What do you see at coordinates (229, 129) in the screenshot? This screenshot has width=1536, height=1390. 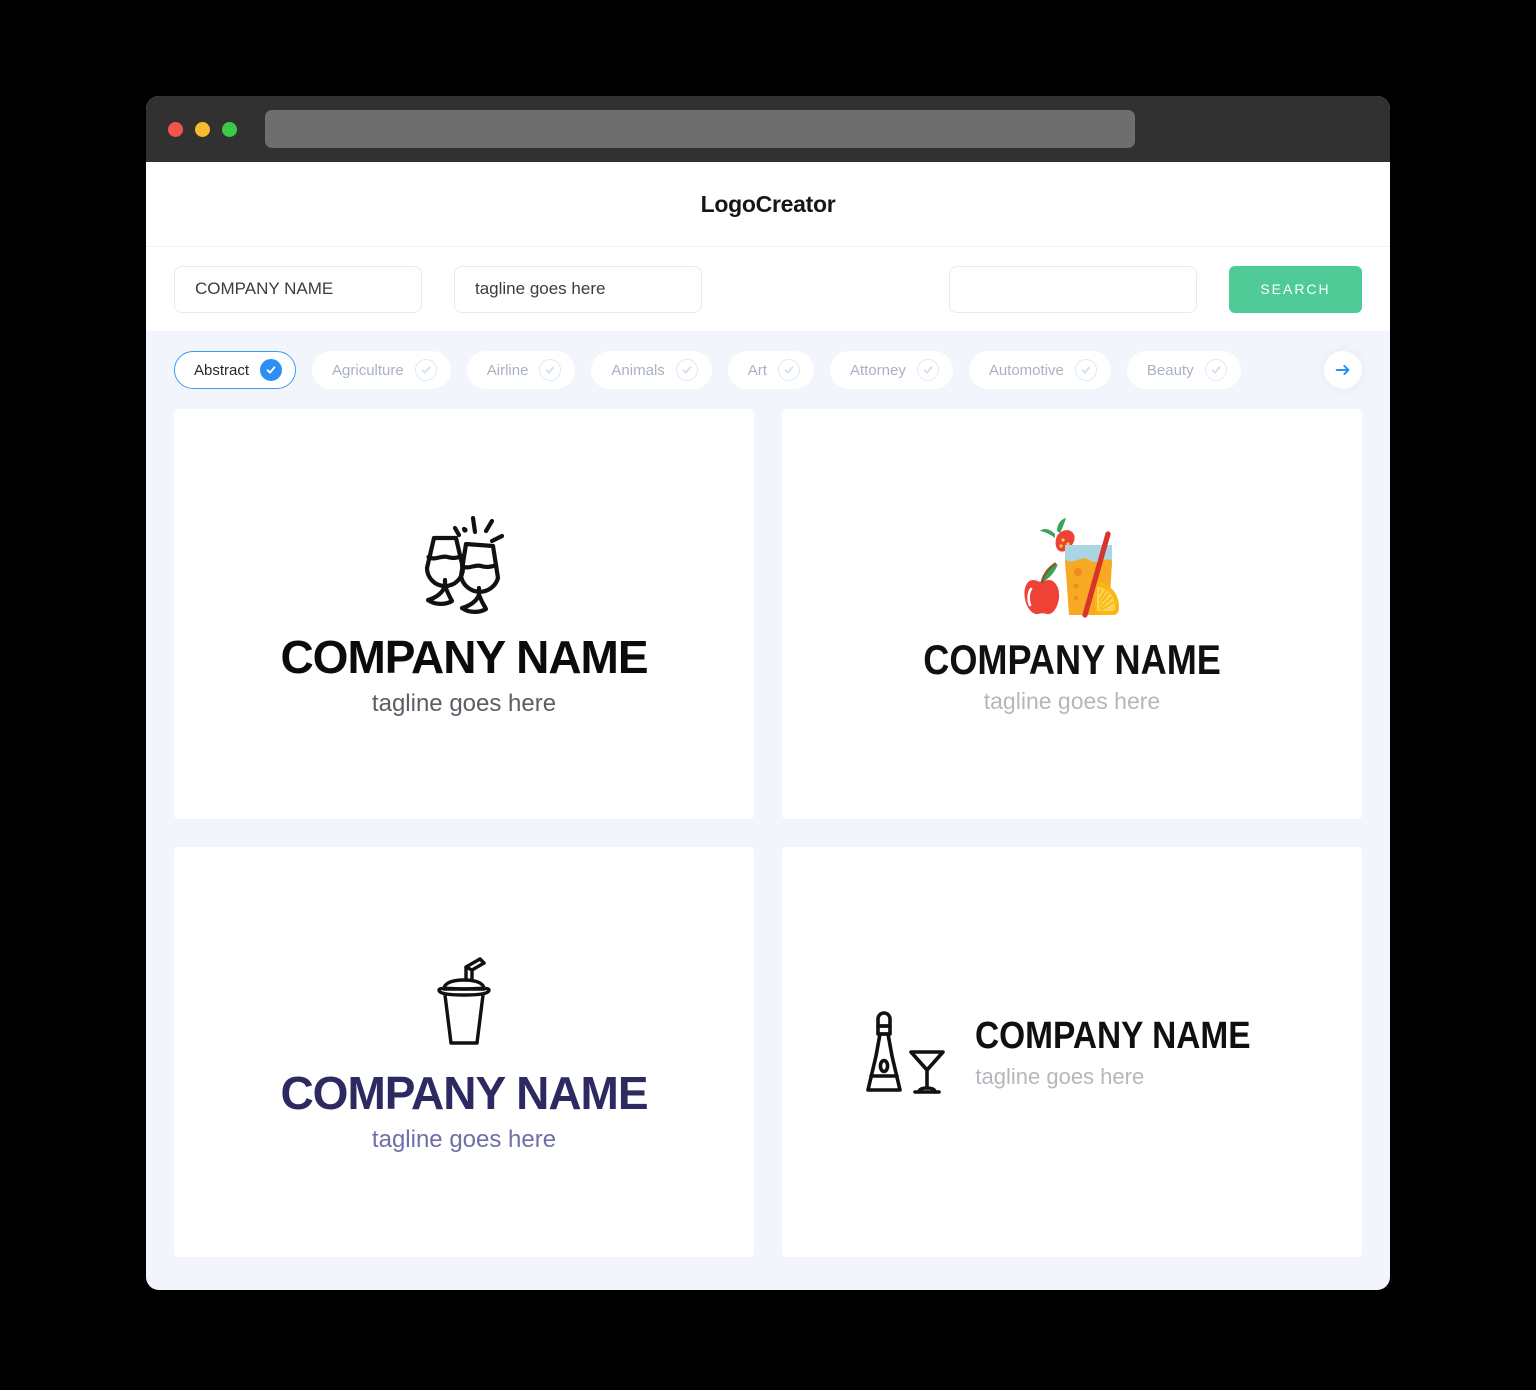 I see `maximize-window-button` at bounding box center [229, 129].